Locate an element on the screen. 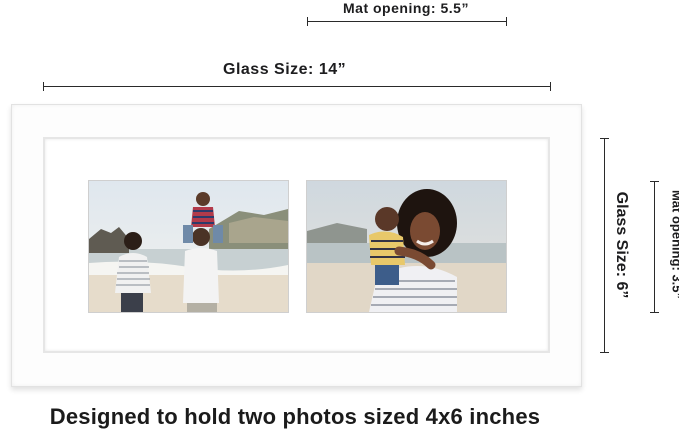 The width and height of the screenshot is (679, 435). beach-family-image is located at coordinates (188, 246).